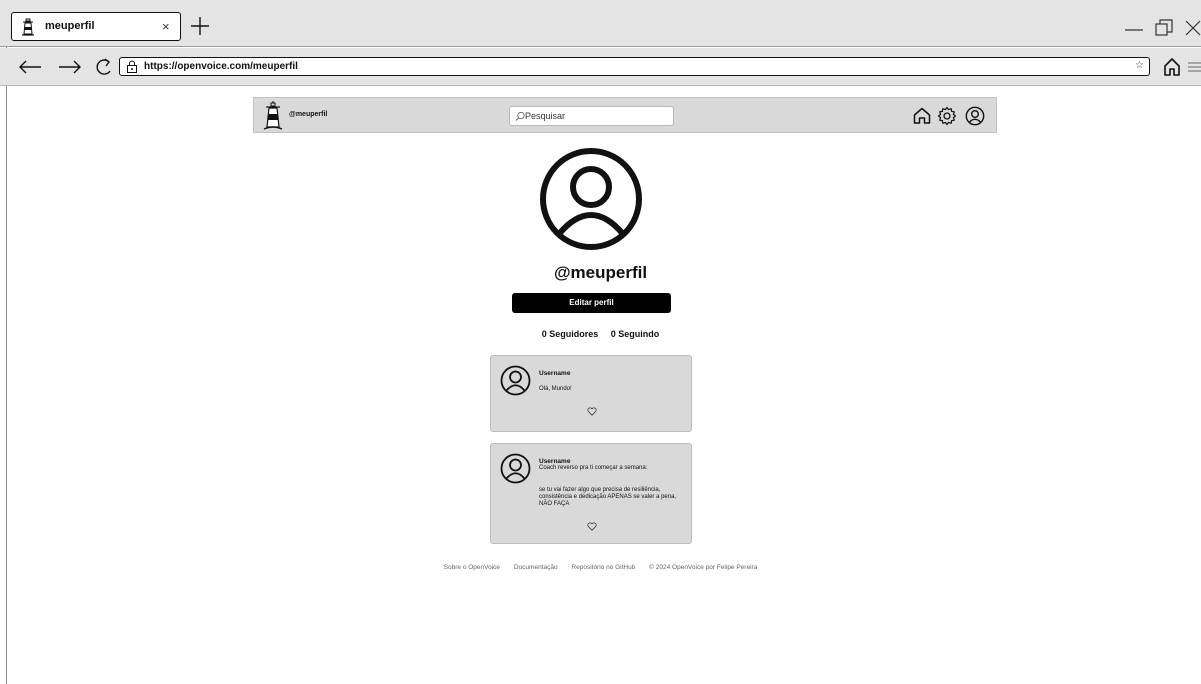 The height and width of the screenshot is (684, 1201). What do you see at coordinates (221, 66) in the screenshot?
I see `url-text: https://openvoice.com/meuperfil` at bounding box center [221, 66].